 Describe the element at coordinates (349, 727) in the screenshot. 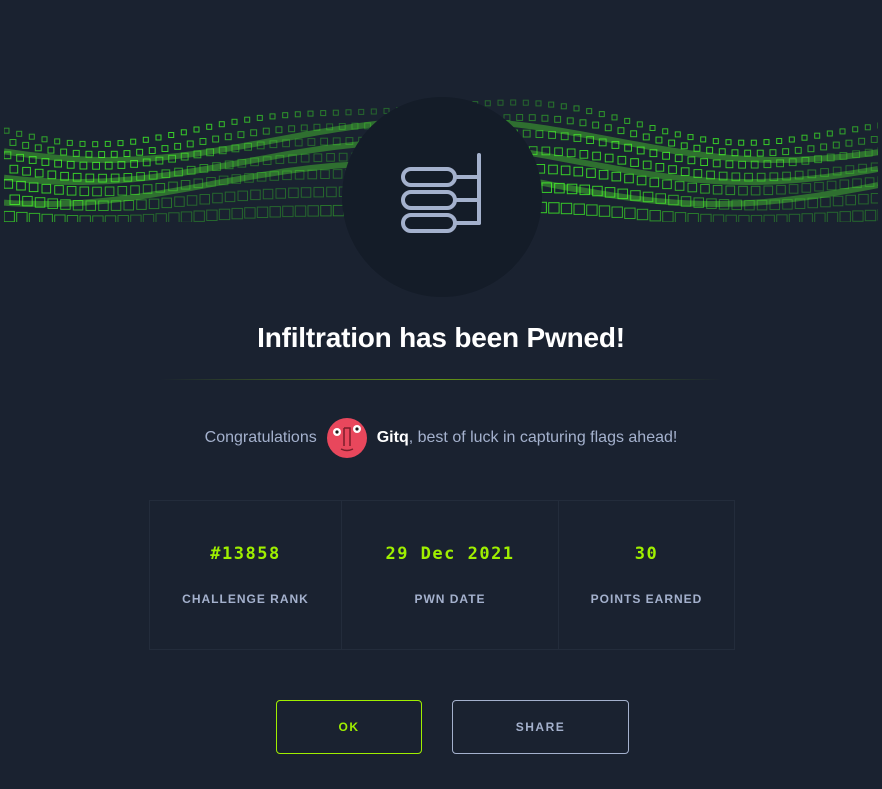

I see `ok-button: OK` at that location.